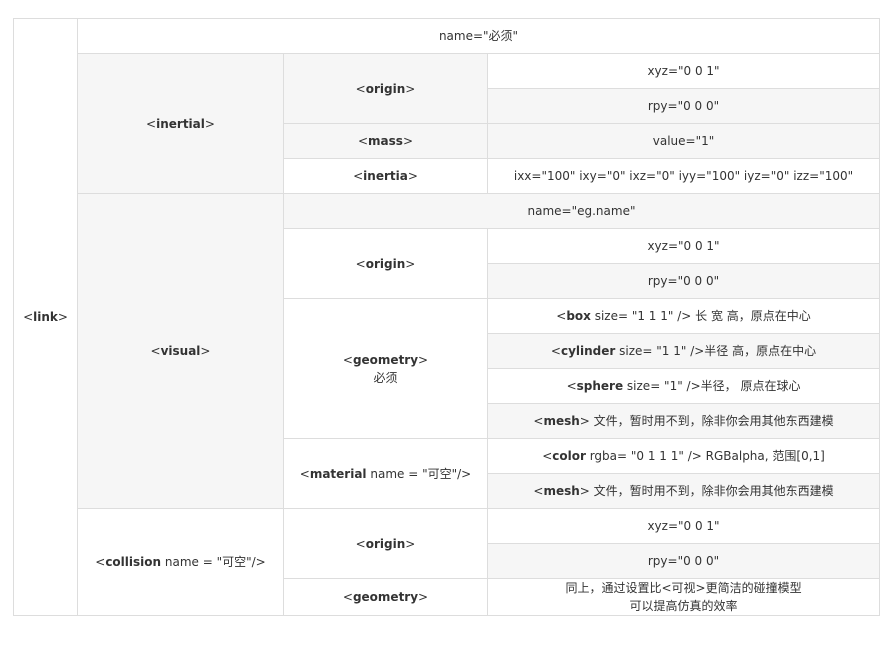 The image size is (891, 647). I want to click on box-desc: size= "1 1 1" /> 长 宽 高，原点在中心, so click(700, 316).